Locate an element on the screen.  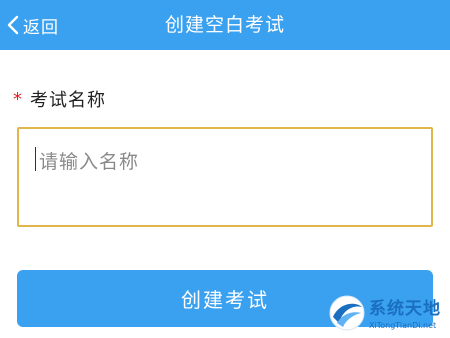
top-navigation-bar: 返回 创建空白考试 is located at coordinates (225, 25).